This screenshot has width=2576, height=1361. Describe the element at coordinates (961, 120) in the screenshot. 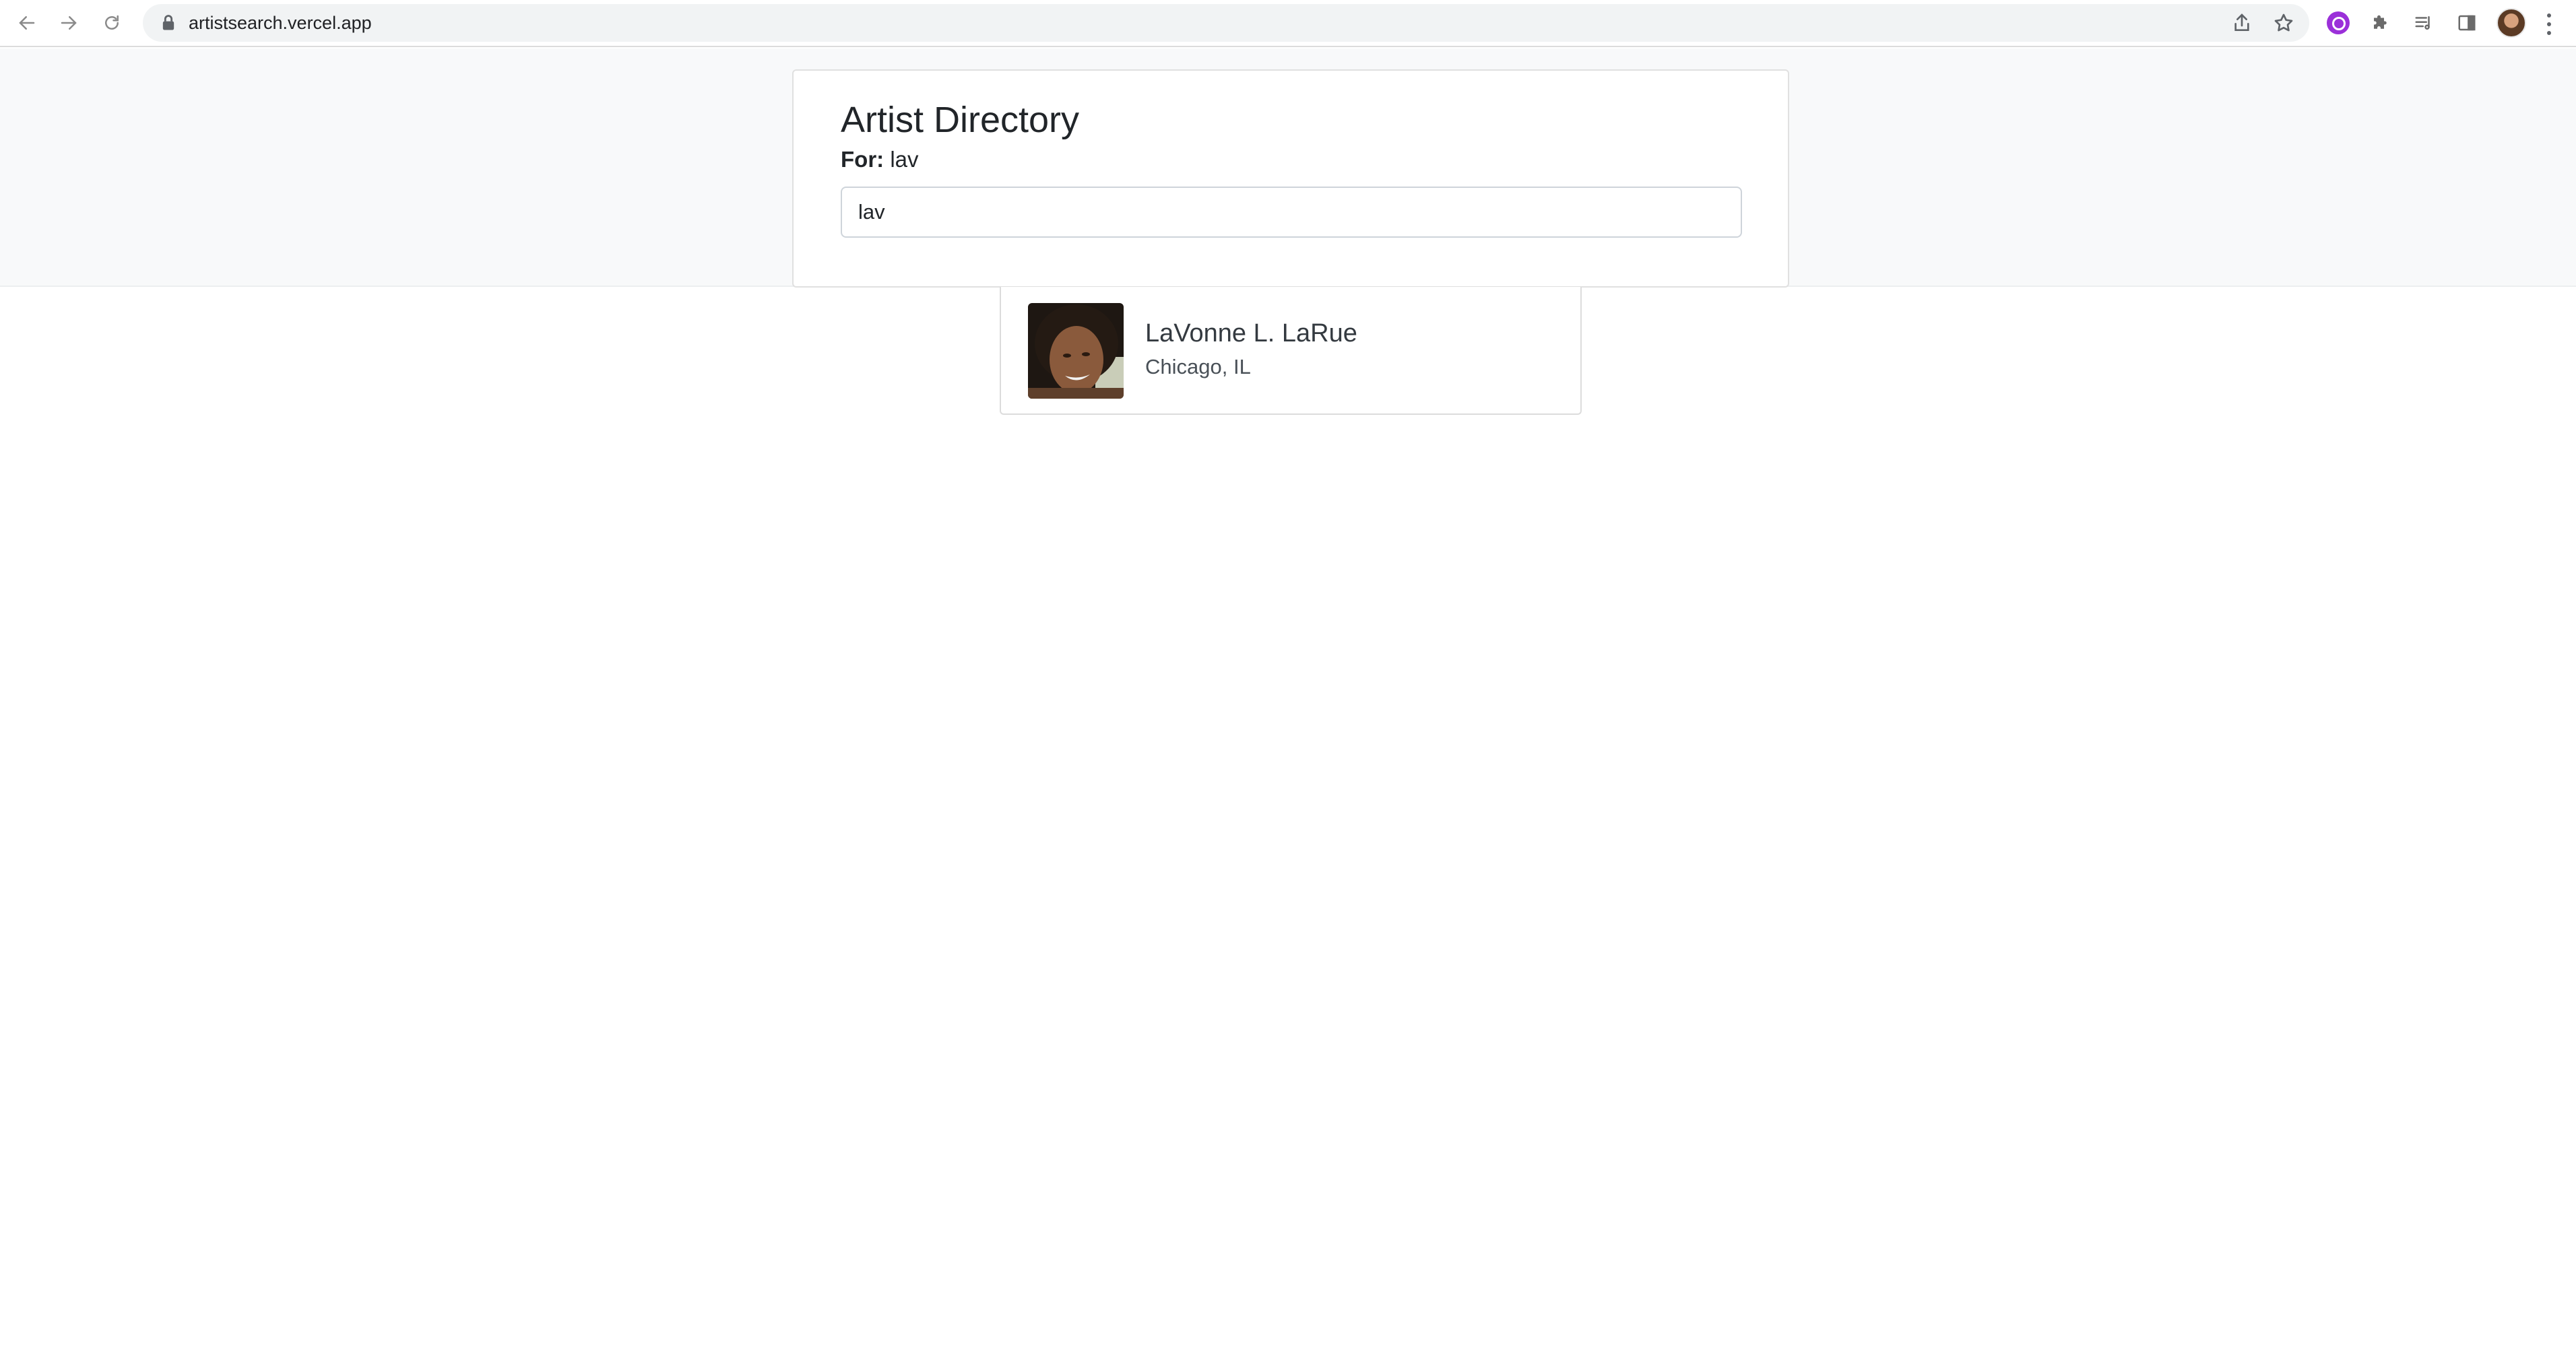

I see `page-title: Artist Directory` at that location.